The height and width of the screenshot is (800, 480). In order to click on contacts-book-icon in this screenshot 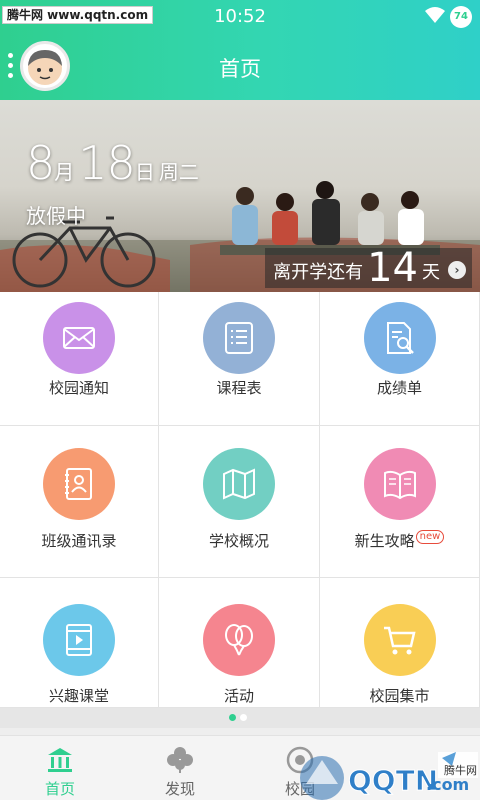, I will do `click(79, 484)`.